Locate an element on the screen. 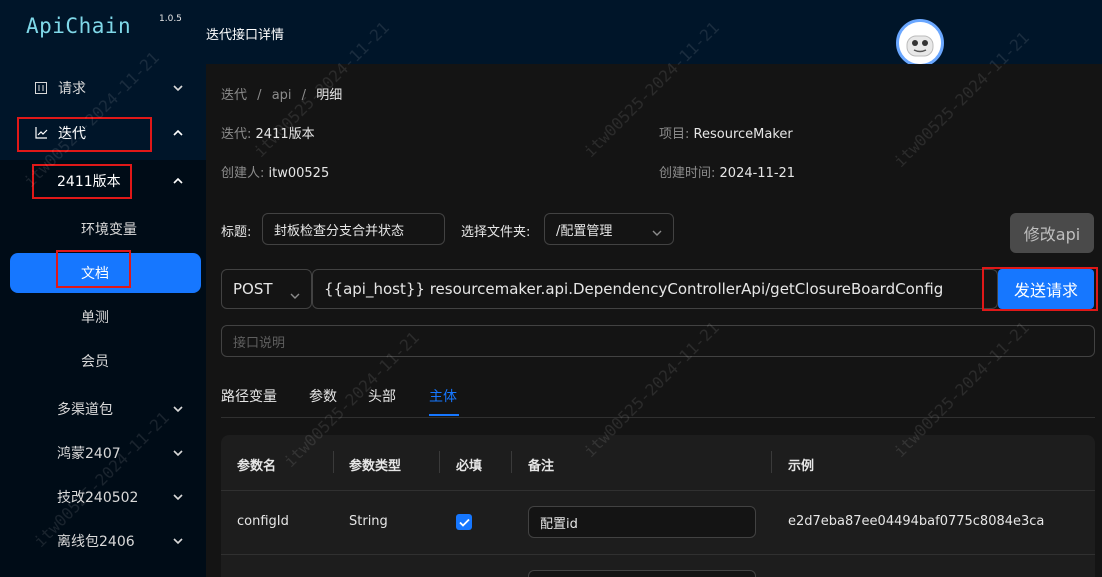 This screenshot has height=577, width=1102. request-icon is located at coordinates (41, 88).